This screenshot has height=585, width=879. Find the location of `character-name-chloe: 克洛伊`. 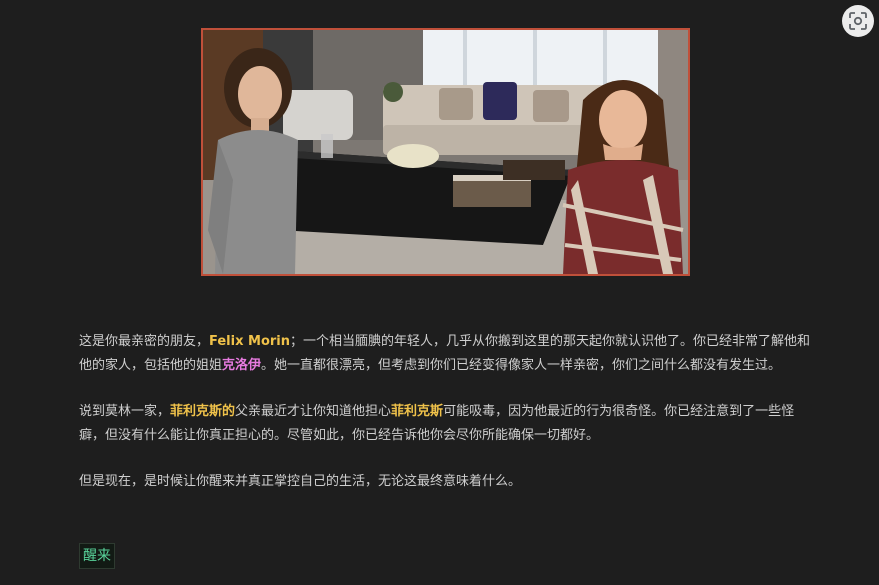

character-name-chloe: 克洛伊 is located at coordinates (242, 365).